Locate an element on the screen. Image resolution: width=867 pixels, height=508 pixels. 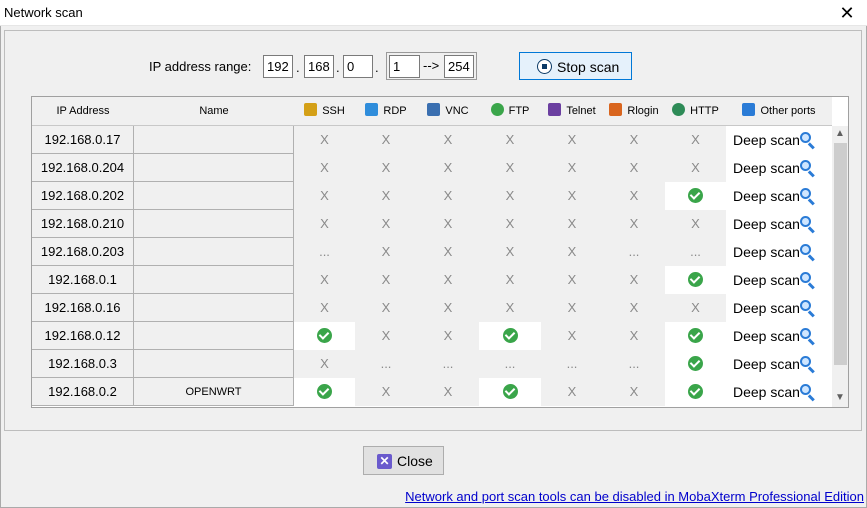
scrollbar-thumb is located at coordinates (840, 254).